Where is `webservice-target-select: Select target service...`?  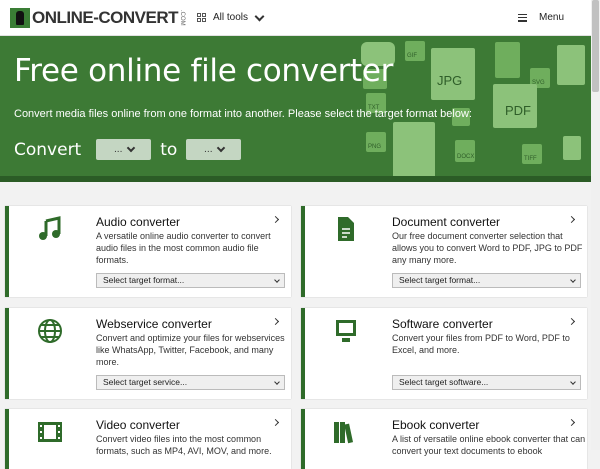
webservice-target-select: Select target service... is located at coordinates (190, 382).